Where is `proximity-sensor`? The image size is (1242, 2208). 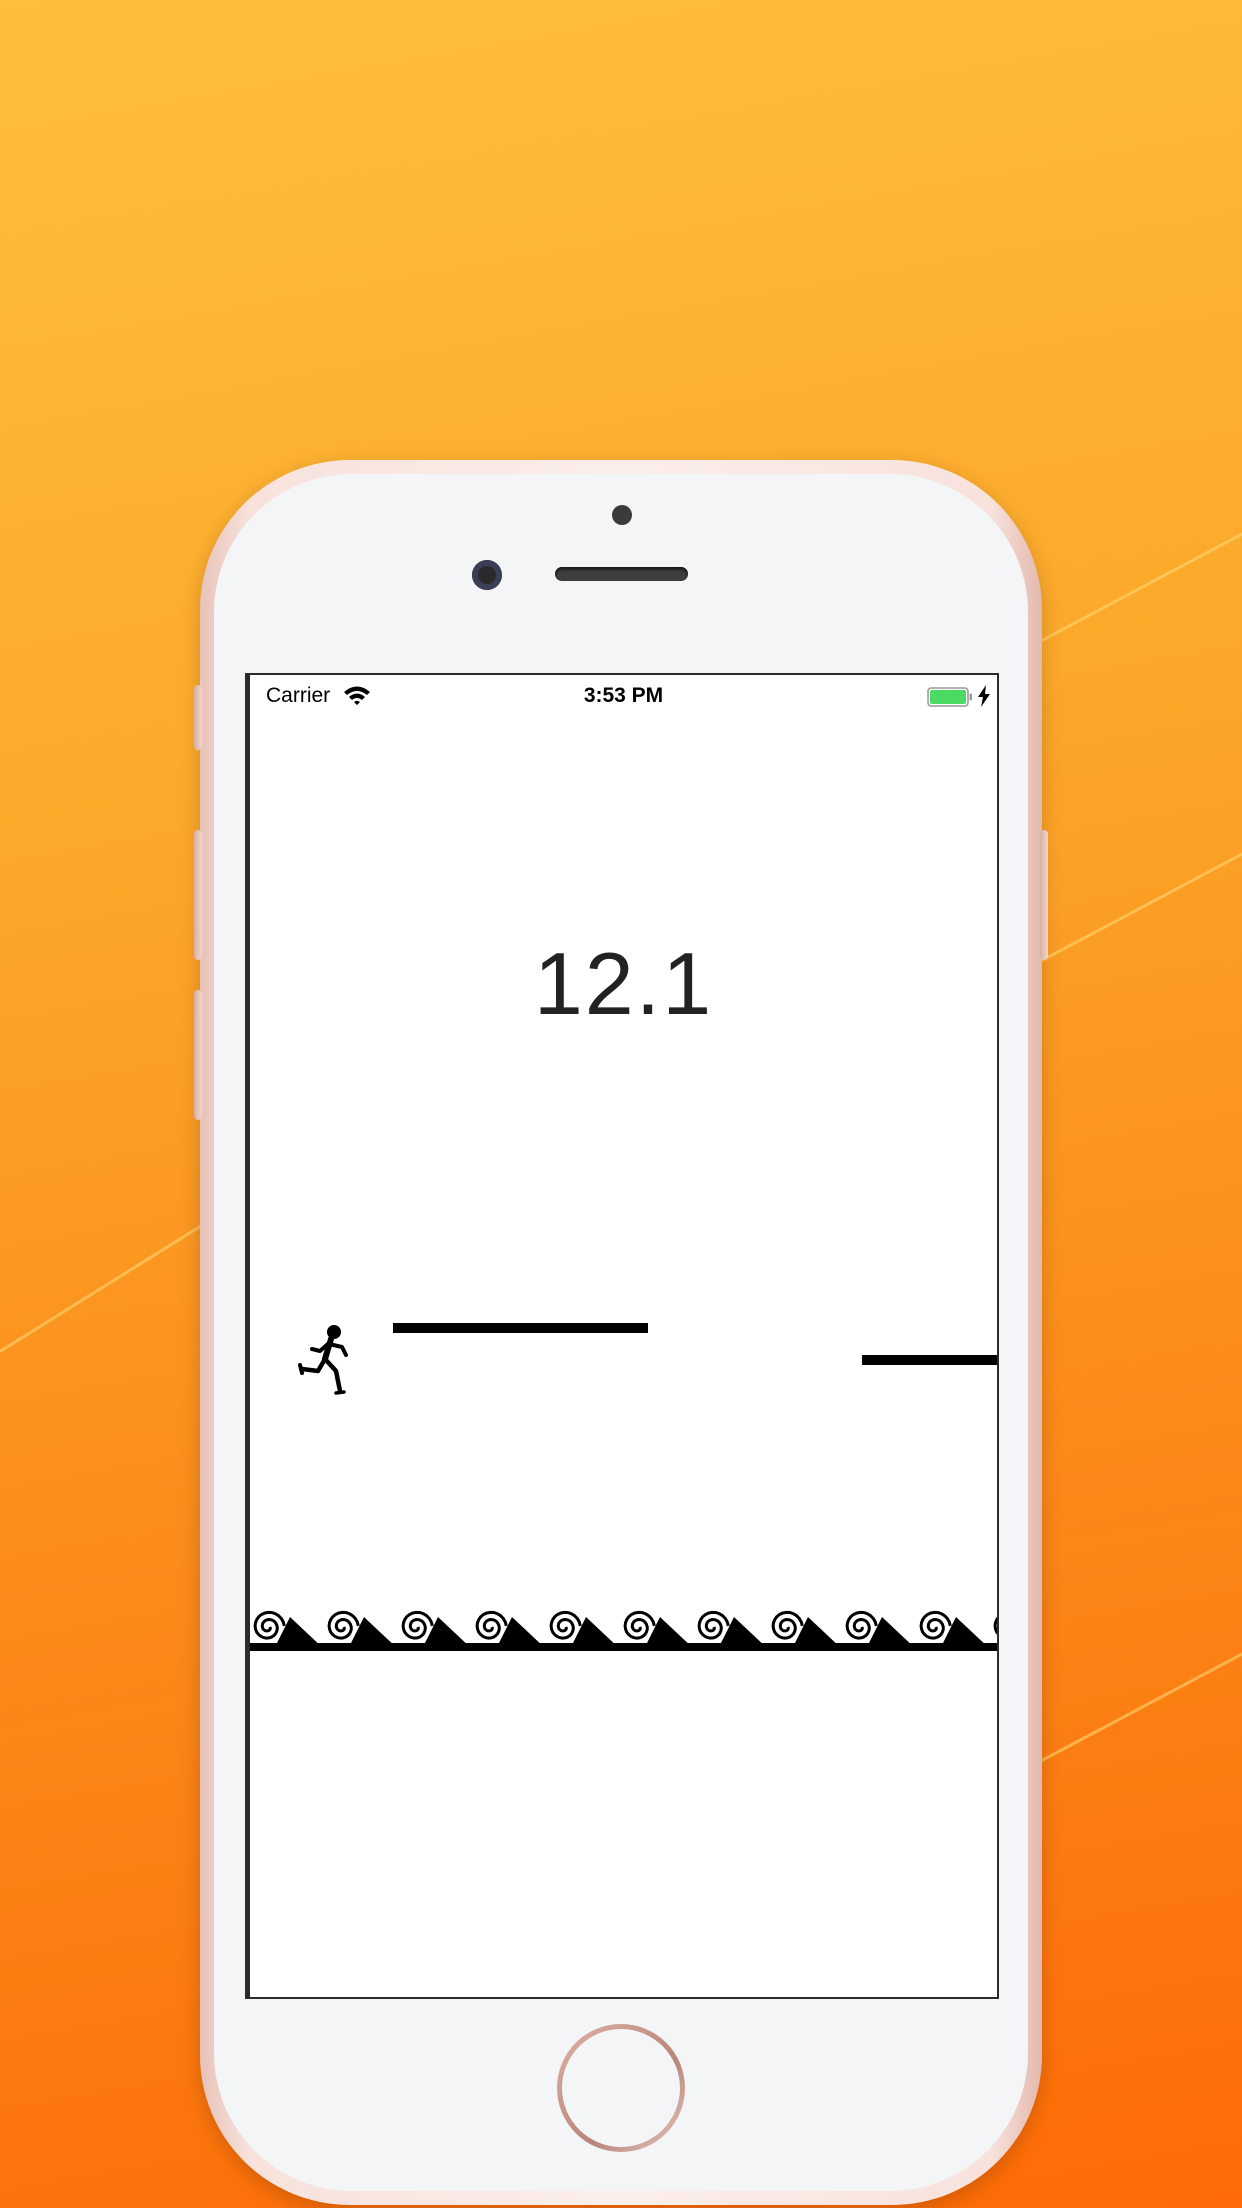 proximity-sensor is located at coordinates (622, 515).